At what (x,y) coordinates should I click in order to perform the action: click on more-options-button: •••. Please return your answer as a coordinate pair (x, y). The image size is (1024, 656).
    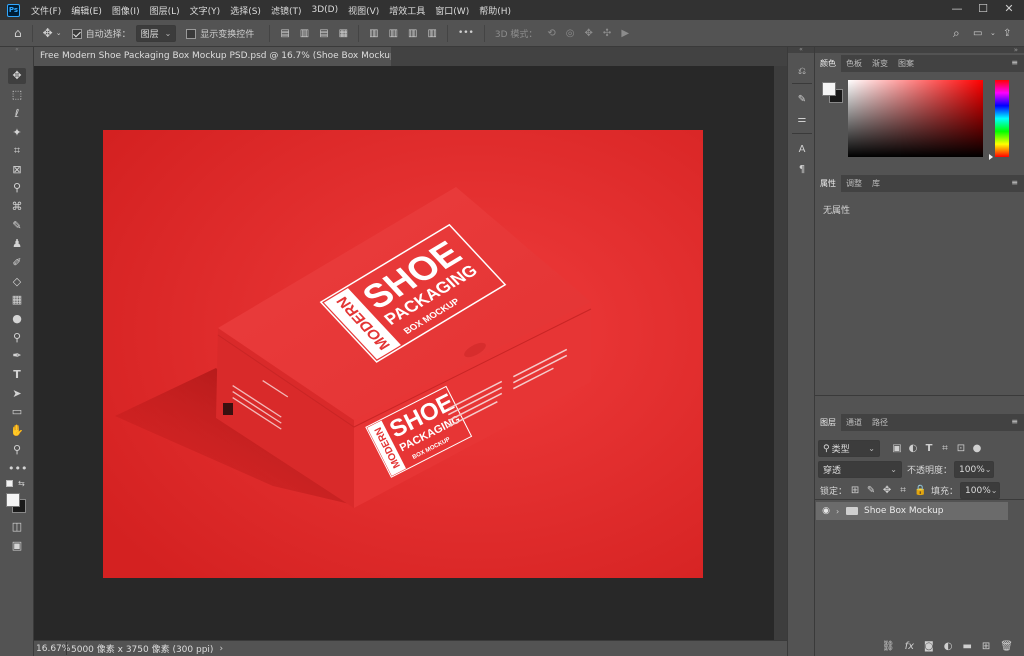
    Looking at the image, I should click on (466, 33).